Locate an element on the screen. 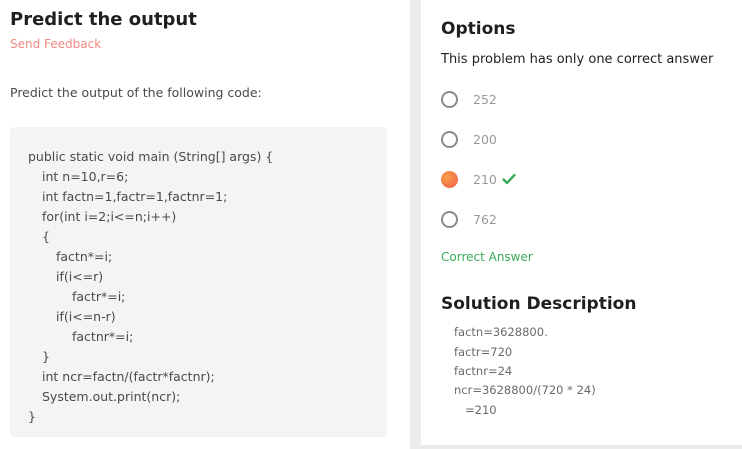 Image resolution: width=742 pixels, height=449 pixels. send-feedback-link: Send Feedback is located at coordinates (55, 44).